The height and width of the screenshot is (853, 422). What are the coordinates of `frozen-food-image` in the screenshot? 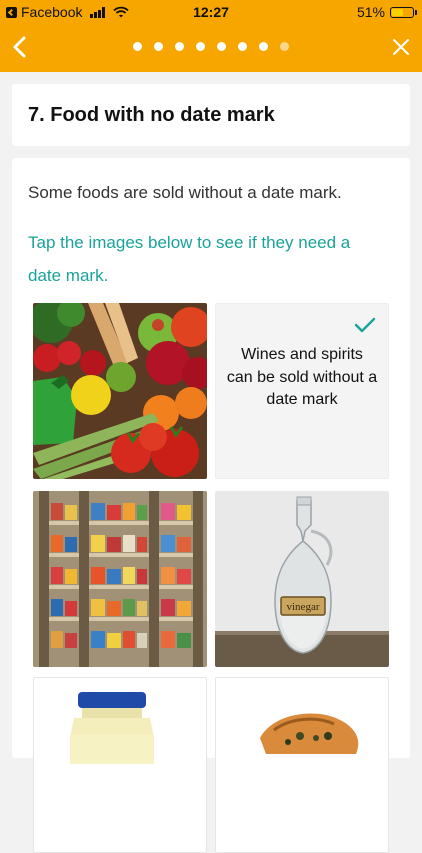 It's located at (120, 579).